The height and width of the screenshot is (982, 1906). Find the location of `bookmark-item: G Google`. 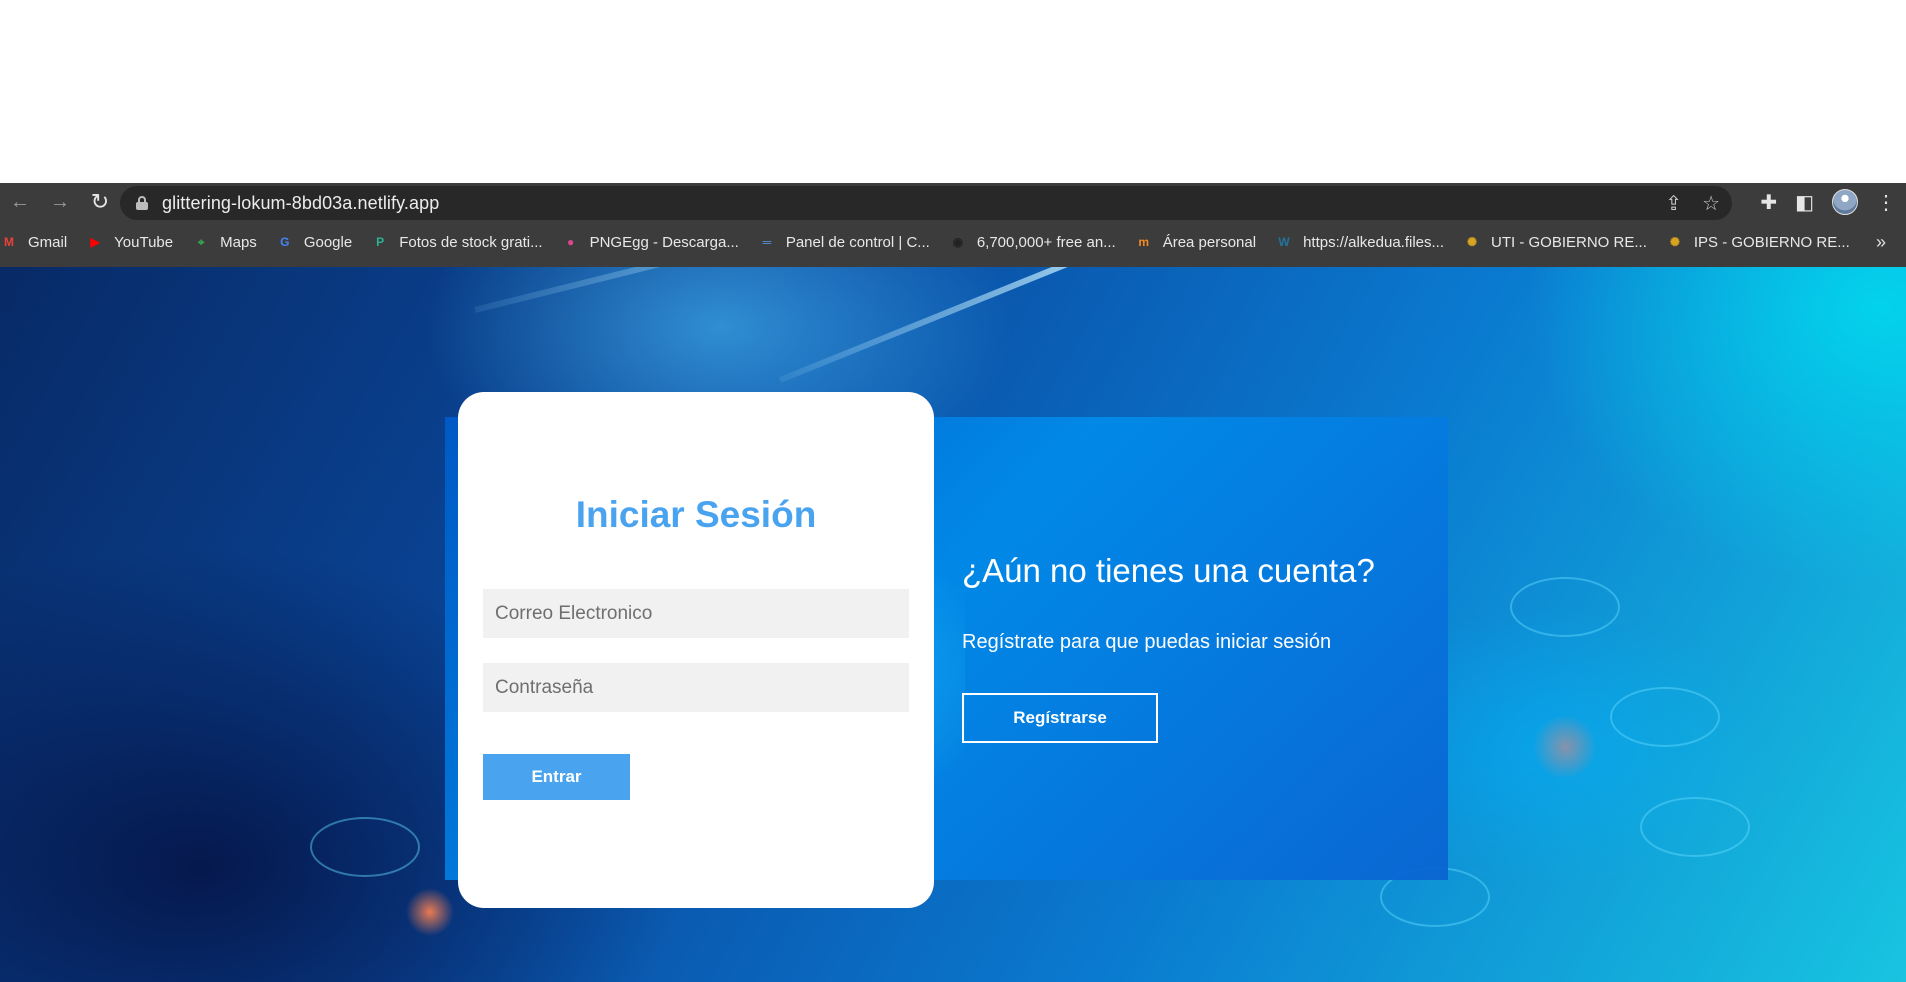

bookmark-item: G Google is located at coordinates (314, 242).